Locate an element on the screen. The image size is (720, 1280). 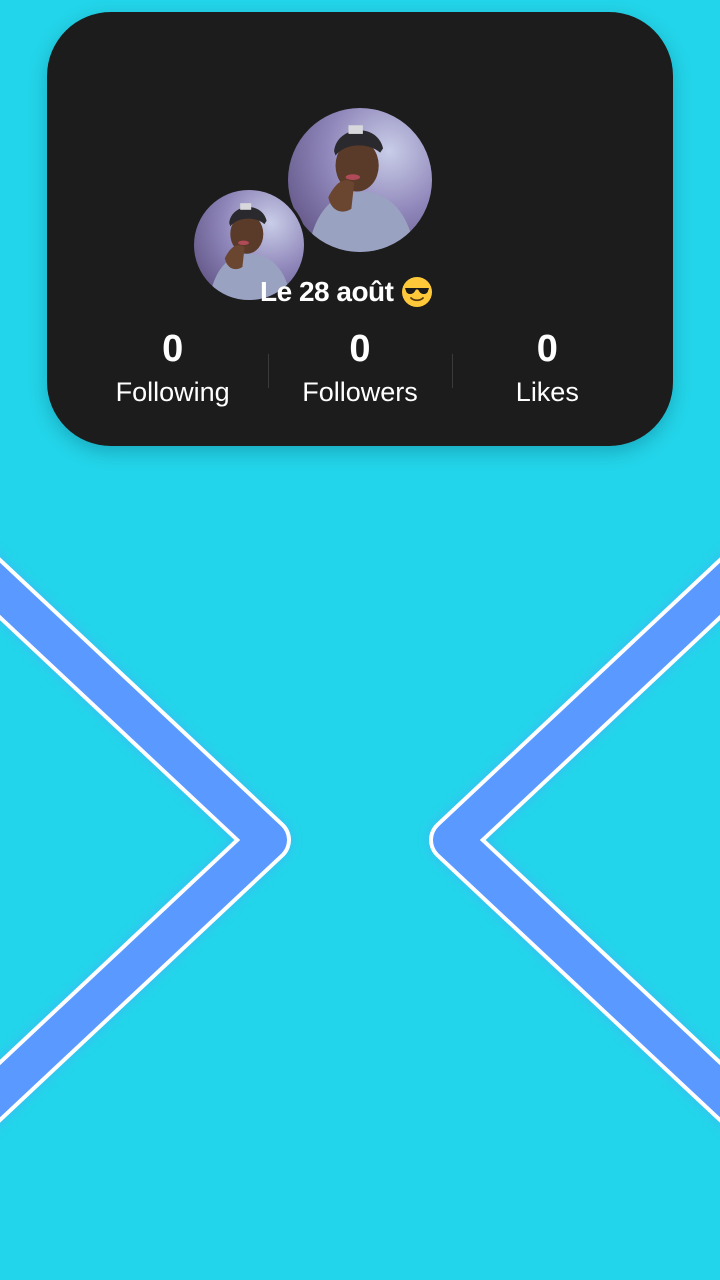
stat-likes: 0 Likes is located at coordinates (547, 372).